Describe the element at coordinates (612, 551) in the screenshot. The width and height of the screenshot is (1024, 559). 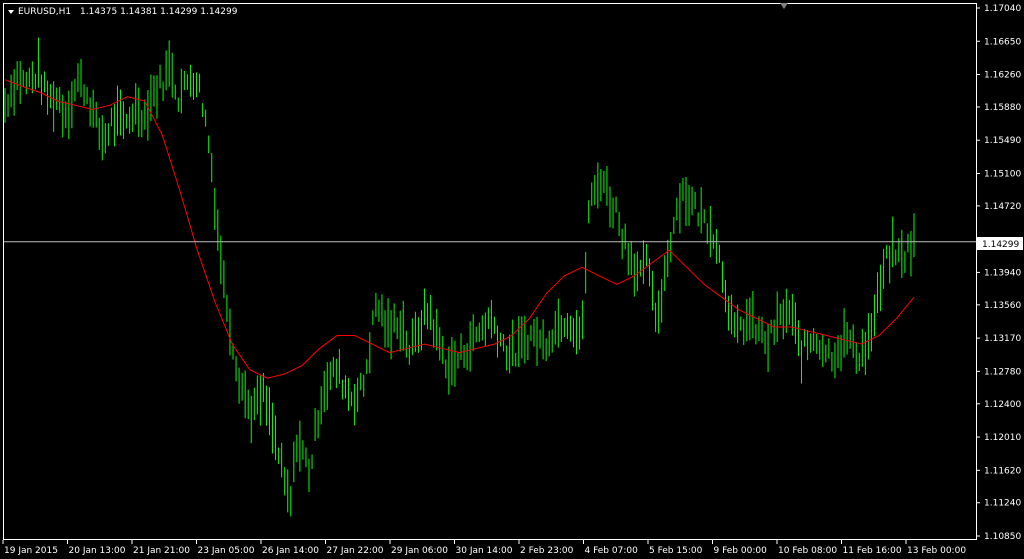
I see `time-tick-label: 4 Feb 07:00` at that location.